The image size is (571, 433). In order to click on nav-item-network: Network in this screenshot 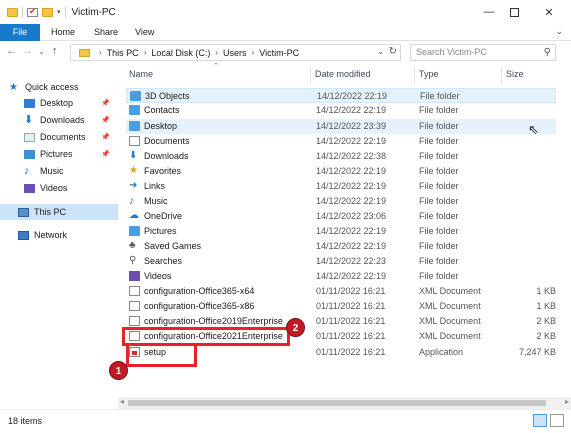, I will do `click(59, 235)`.